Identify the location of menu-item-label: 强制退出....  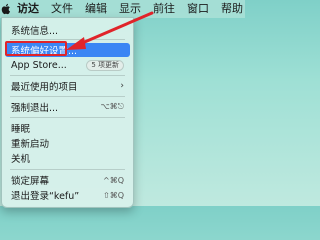
(35, 108).